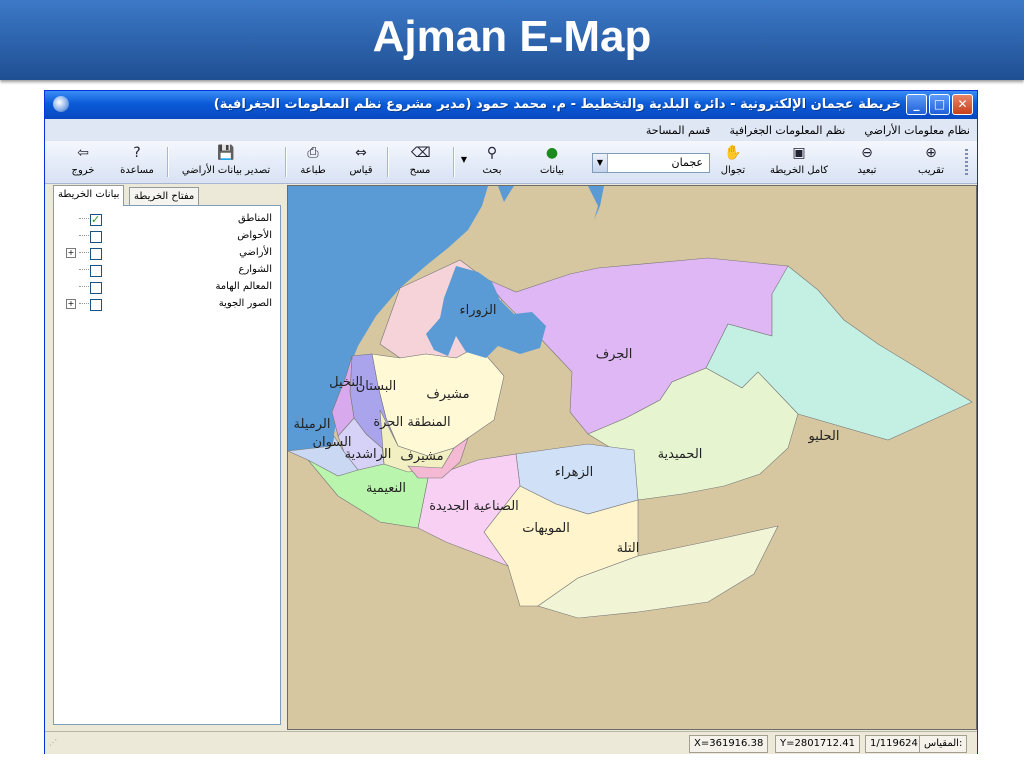 This screenshot has width=1024, height=768. I want to click on label-helio: الحليو, so click(824, 436).